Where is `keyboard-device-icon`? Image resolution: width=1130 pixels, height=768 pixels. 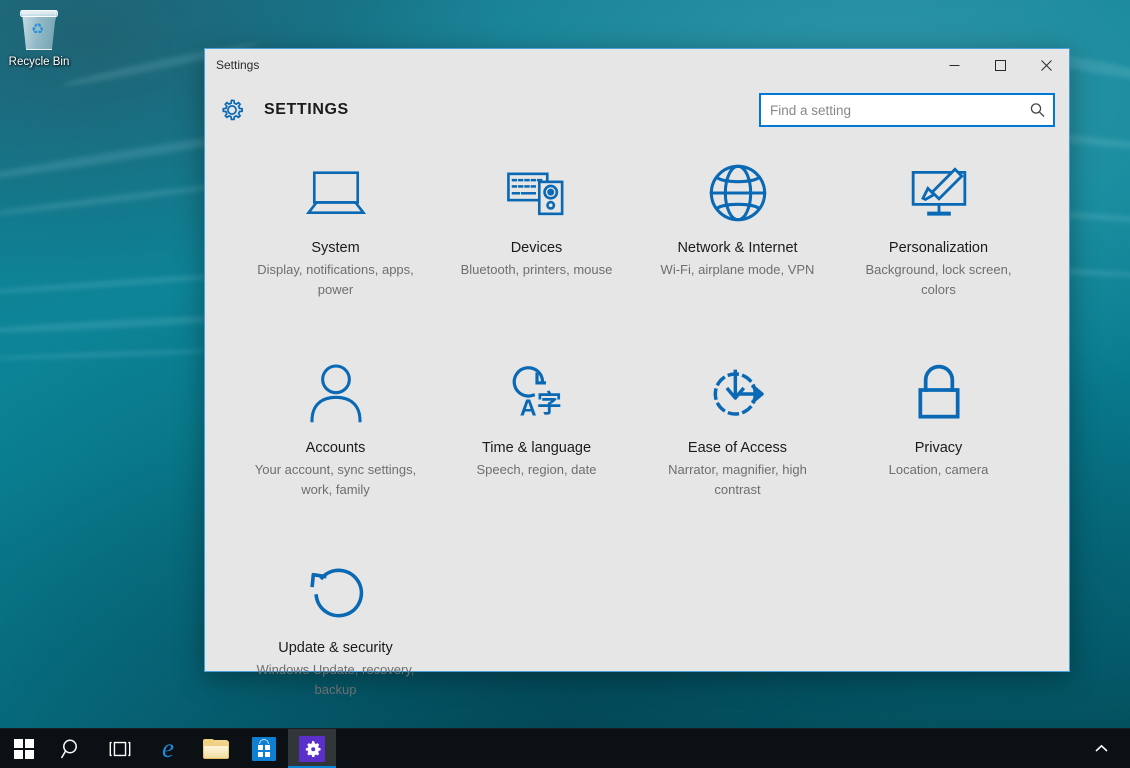
keyboard-device-icon is located at coordinates (537, 193).